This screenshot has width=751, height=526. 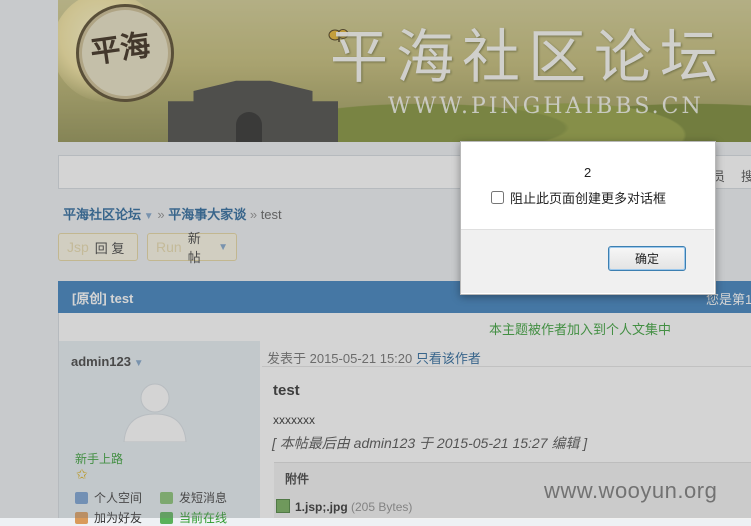 I want to click on watermark: www.wooyun.org, so click(x=631, y=490).